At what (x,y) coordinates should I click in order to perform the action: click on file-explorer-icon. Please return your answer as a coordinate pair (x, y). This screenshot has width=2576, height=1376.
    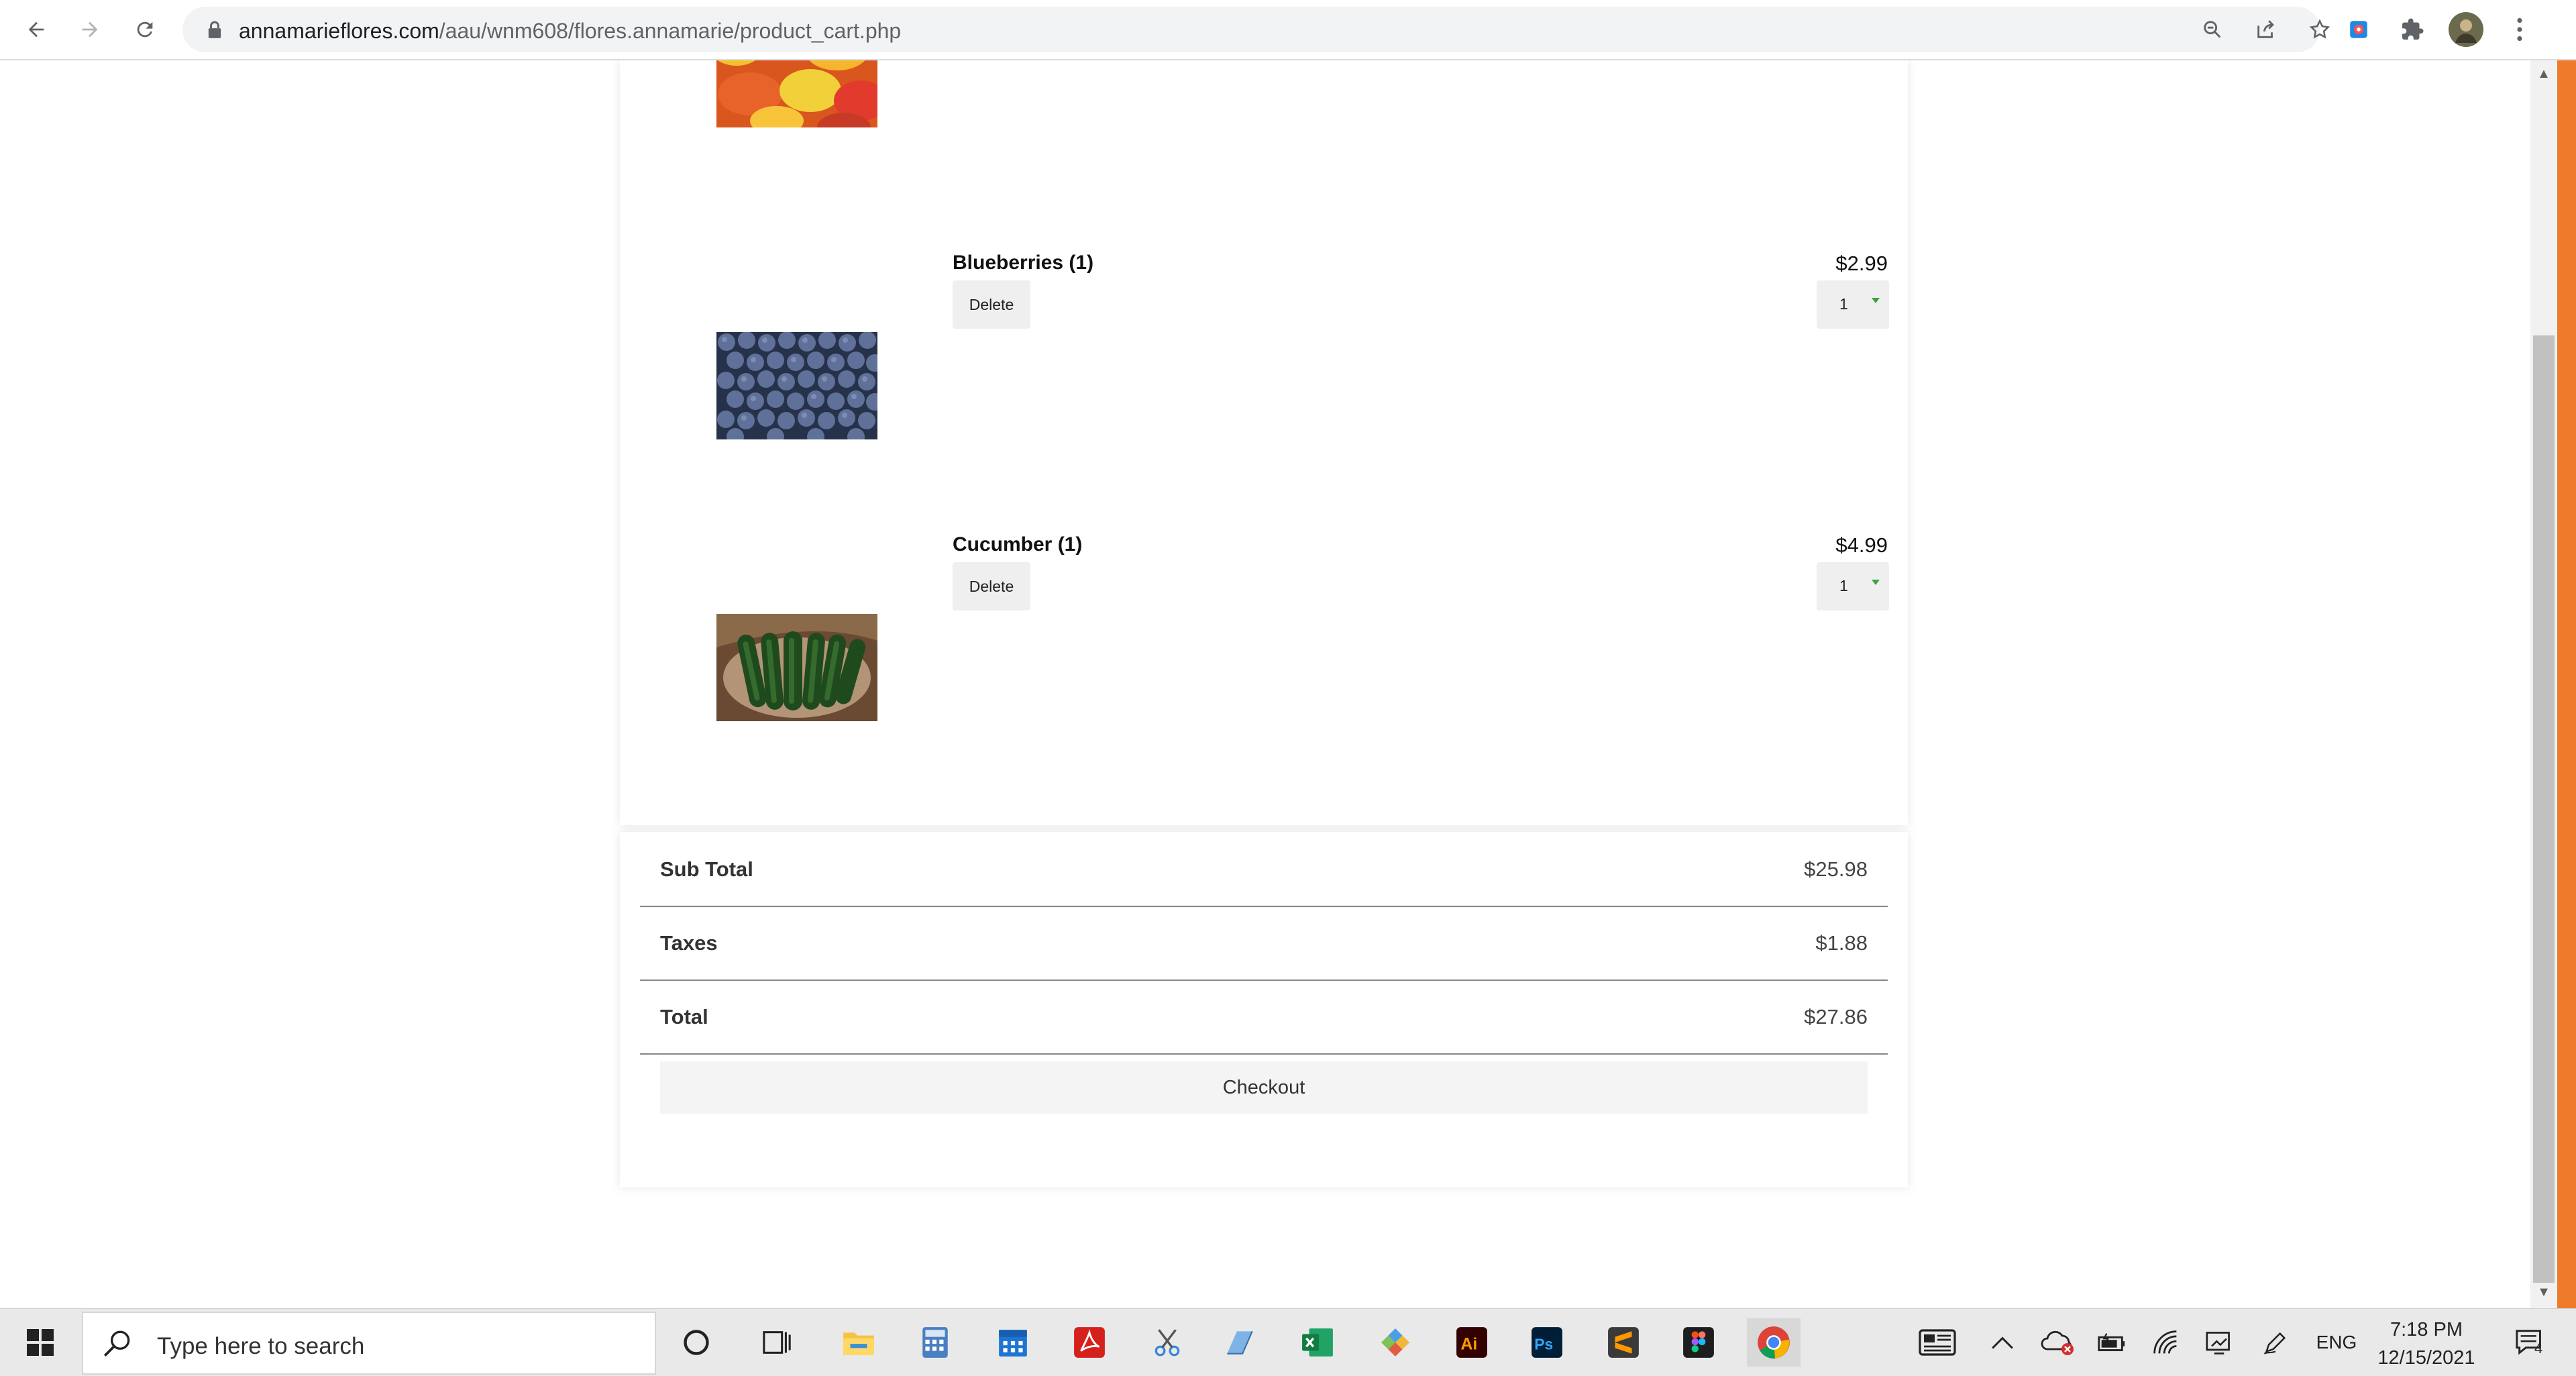
    Looking at the image, I should click on (858, 1342).